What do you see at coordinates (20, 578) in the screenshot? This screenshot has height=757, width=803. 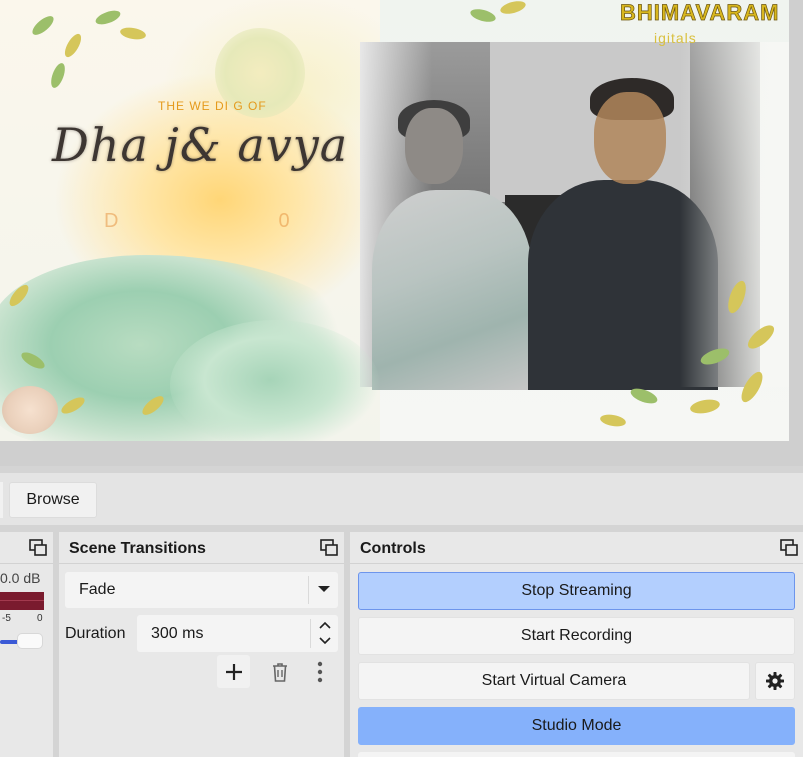 I see `volume-db-readout: 0.0 dB` at bounding box center [20, 578].